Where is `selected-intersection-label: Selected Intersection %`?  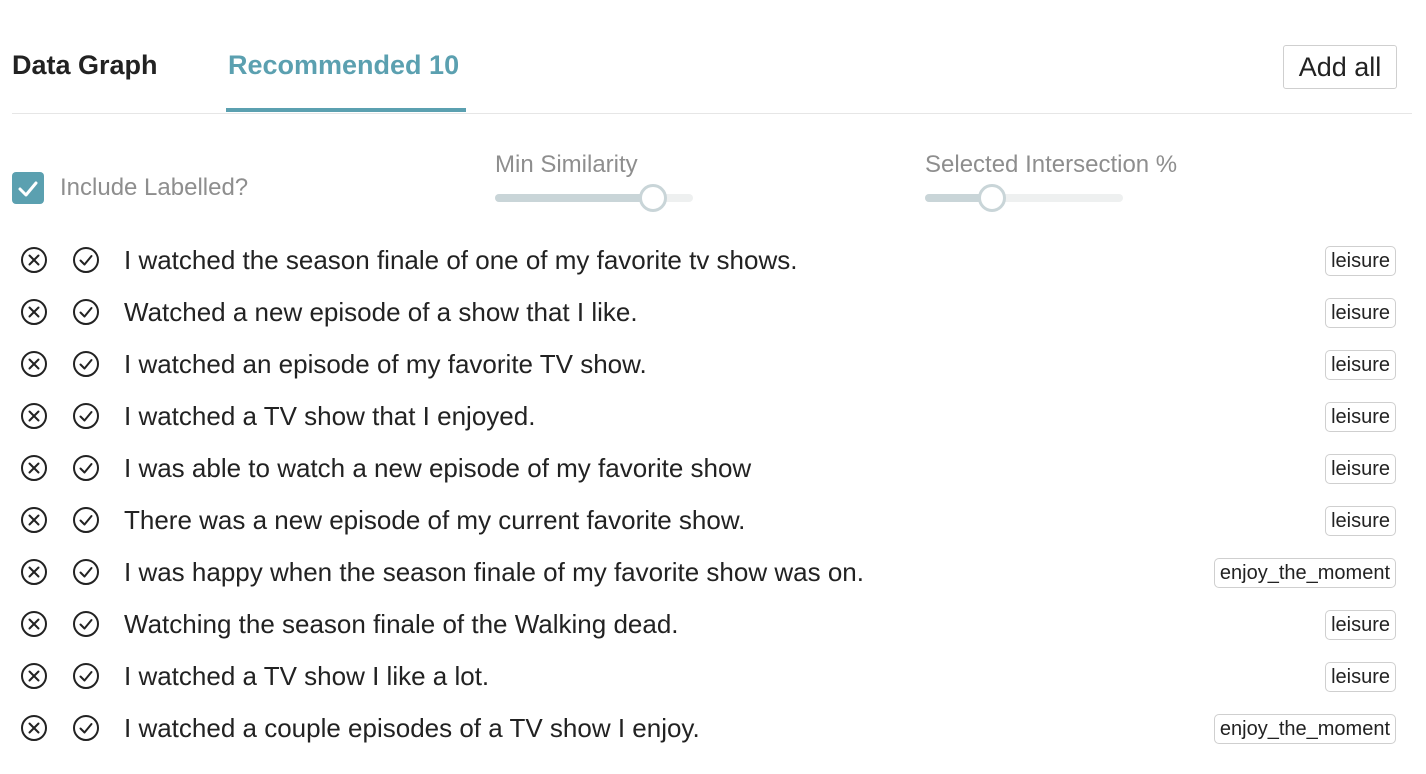
selected-intersection-label: Selected Intersection % is located at coordinates (1051, 164).